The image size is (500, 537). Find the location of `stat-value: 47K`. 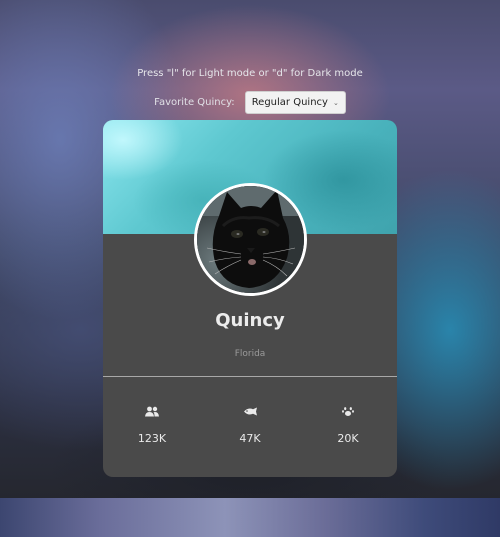

stat-value: 47K is located at coordinates (250, 438).